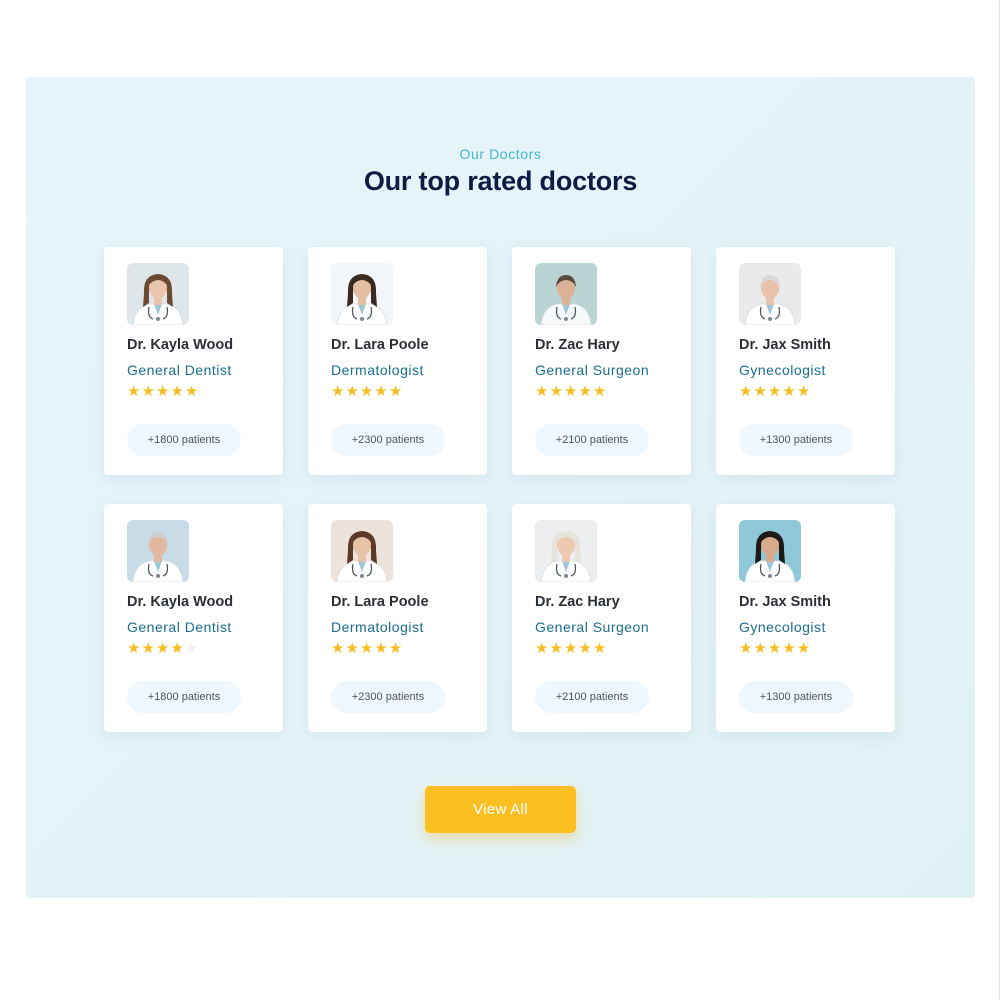 This screenshot has width=1000, height=1000. Describe the element at coordinates (500, 809) in the screenshot. I see `view-all-button: View All` at that location.